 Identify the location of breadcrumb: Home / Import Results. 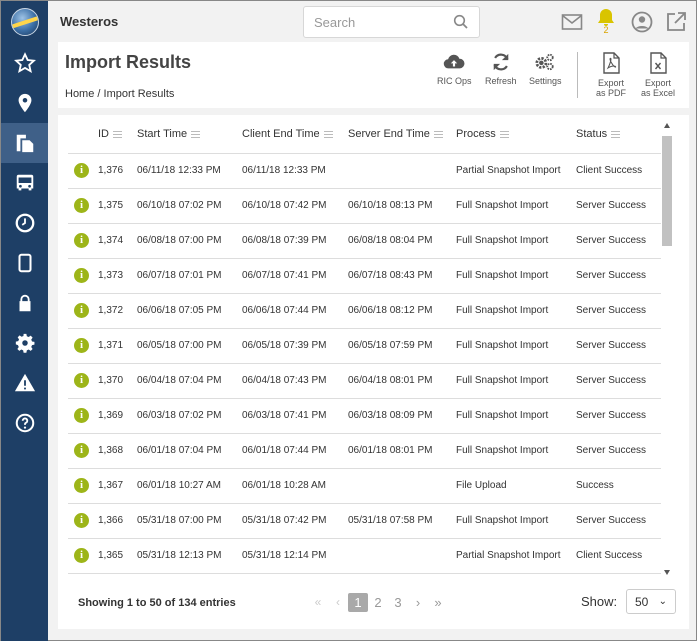
(119, 94).